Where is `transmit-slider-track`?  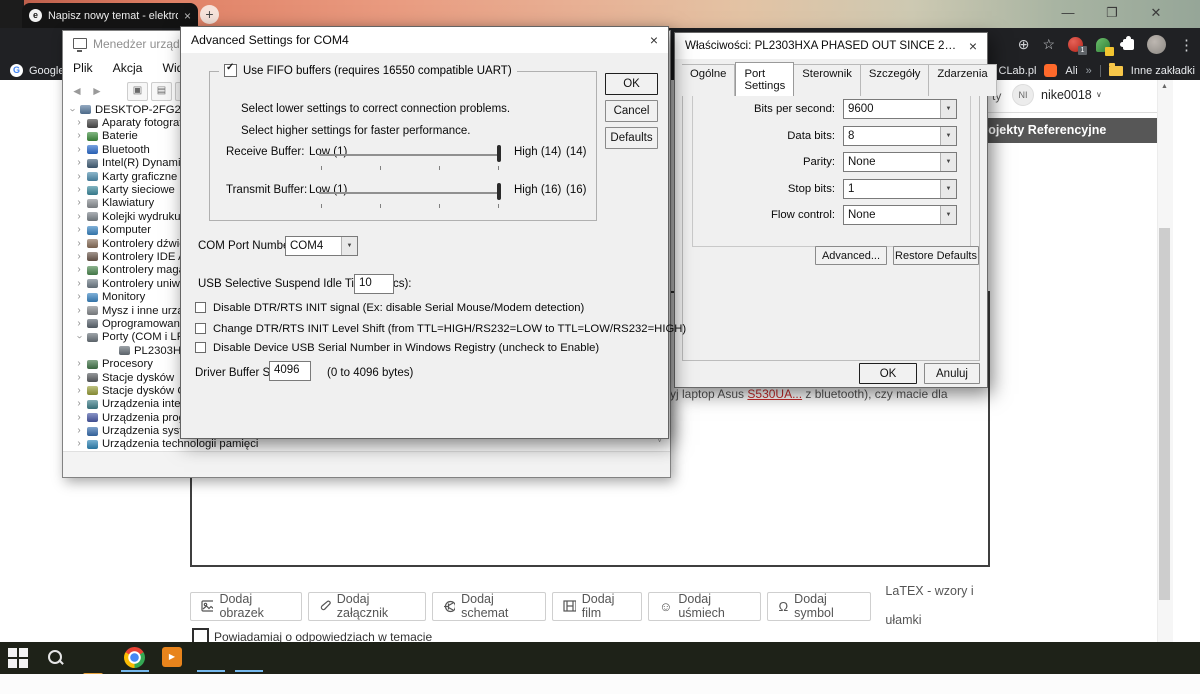
transmit-slider-track is located at coordinates (410, 193).